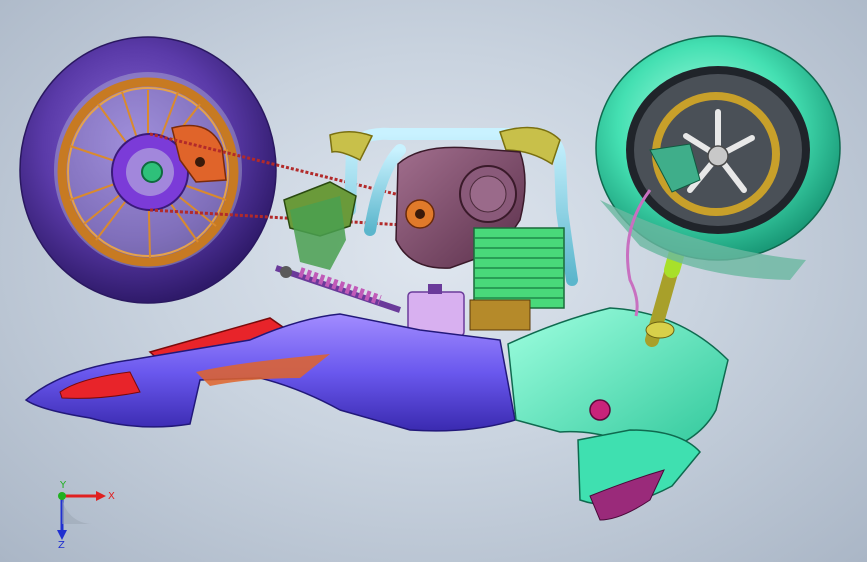 This screenshot has width=867, height=562. Describe the element at coordinates (111, 496) in the screenshot. I see `x-axis-label: X` at that location.